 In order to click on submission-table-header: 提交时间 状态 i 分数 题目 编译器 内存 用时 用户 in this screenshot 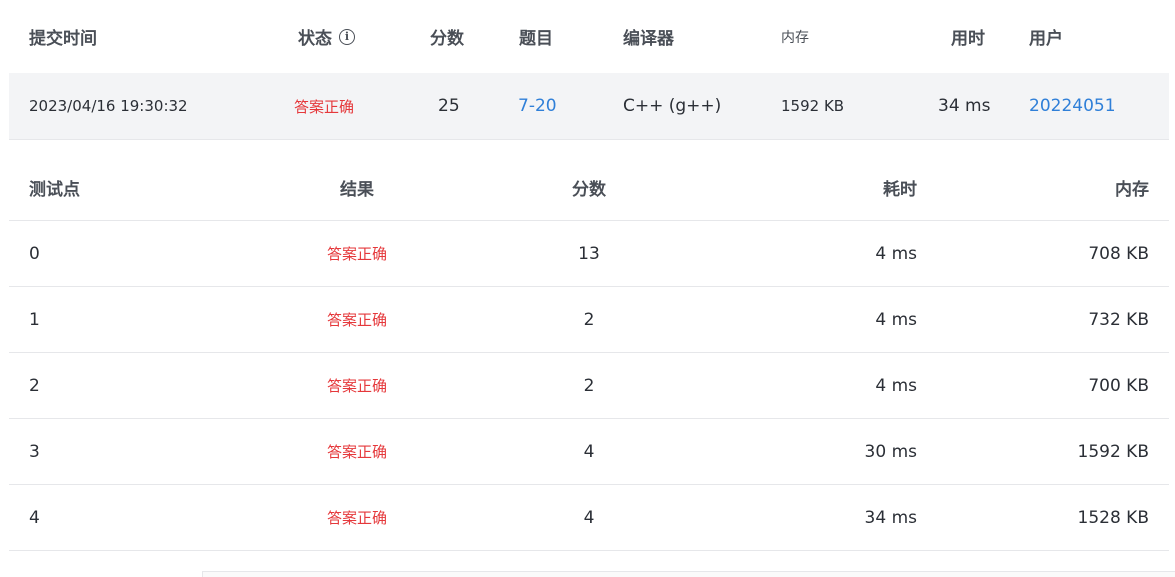, I will do `click(589, 36)`.